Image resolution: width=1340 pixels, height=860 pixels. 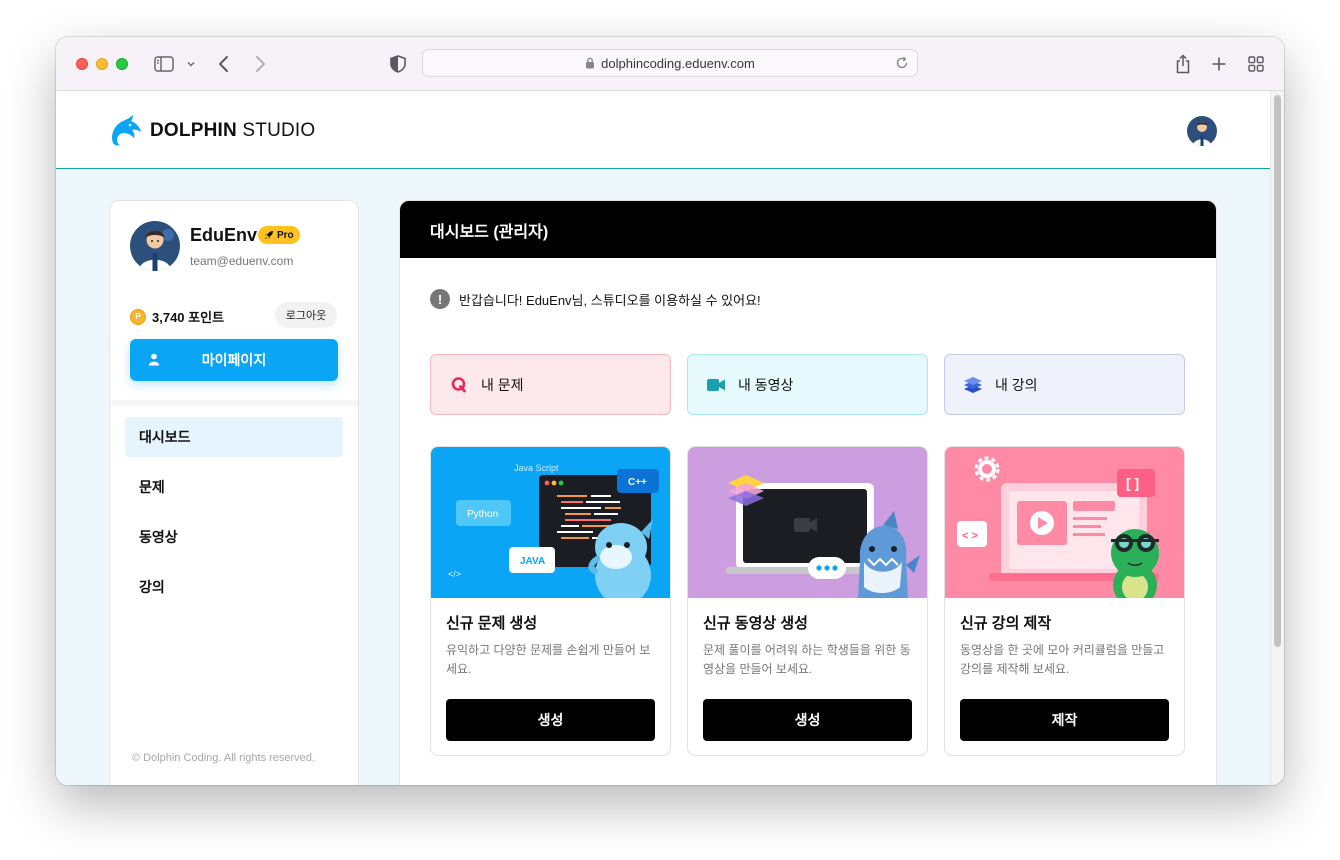 I want to click on art-label-brackets: [ ], so click(x=1132, y=483).